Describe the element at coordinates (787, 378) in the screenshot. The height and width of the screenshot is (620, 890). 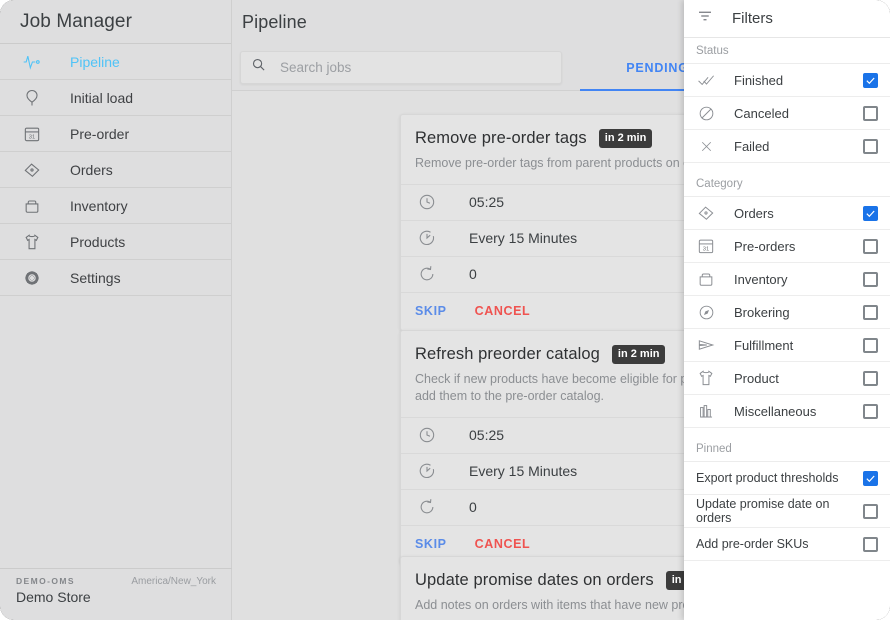
I see `filter-row-product: Product` at that location.